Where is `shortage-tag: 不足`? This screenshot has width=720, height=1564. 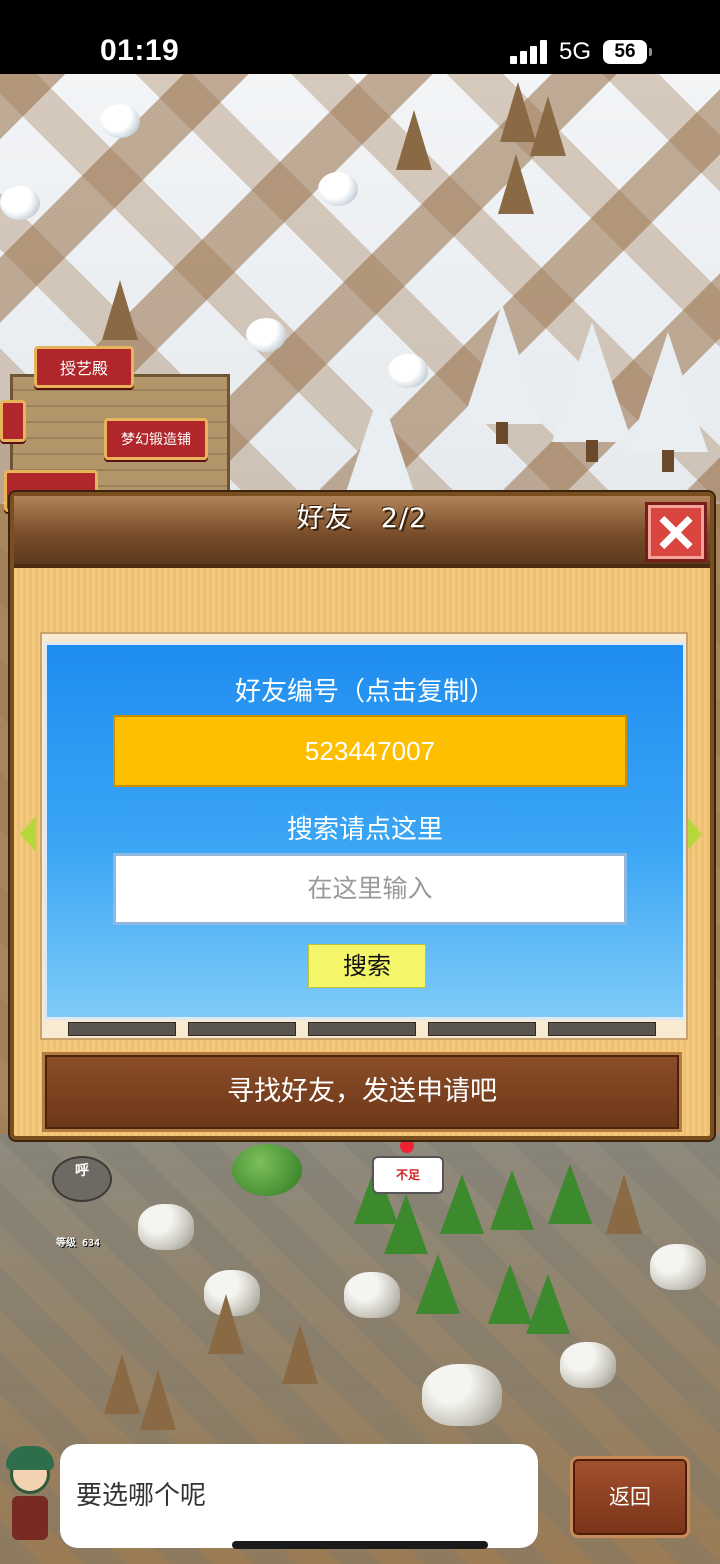 shortage-tag: 不足 is located at coordinates (408, 1175).